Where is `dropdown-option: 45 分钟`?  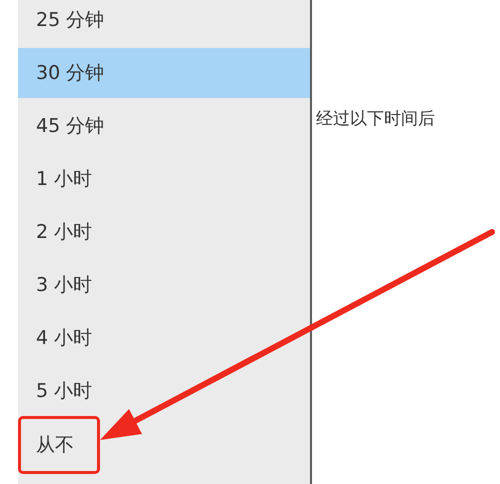
dropdown-option: 45 分钟 is located at coordinates (164, 126).